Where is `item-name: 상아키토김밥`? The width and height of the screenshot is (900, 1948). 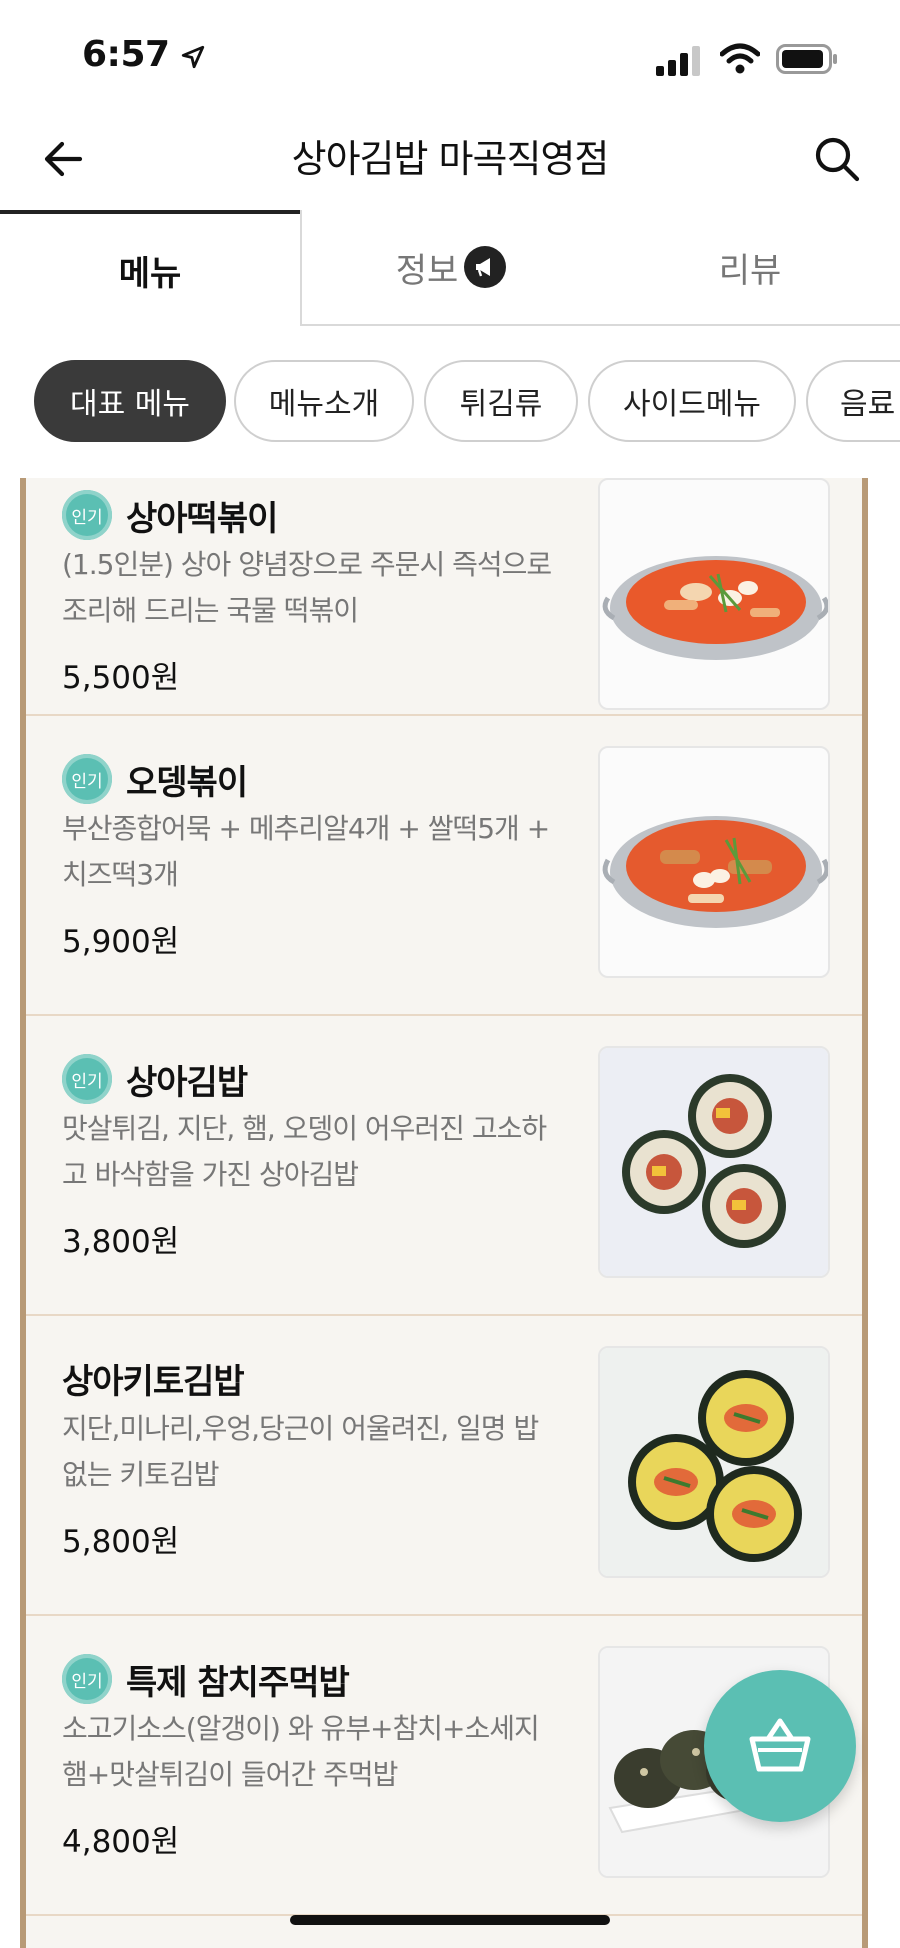 item-name: 상아키토김밥 is located at coordinates (153, 1382).